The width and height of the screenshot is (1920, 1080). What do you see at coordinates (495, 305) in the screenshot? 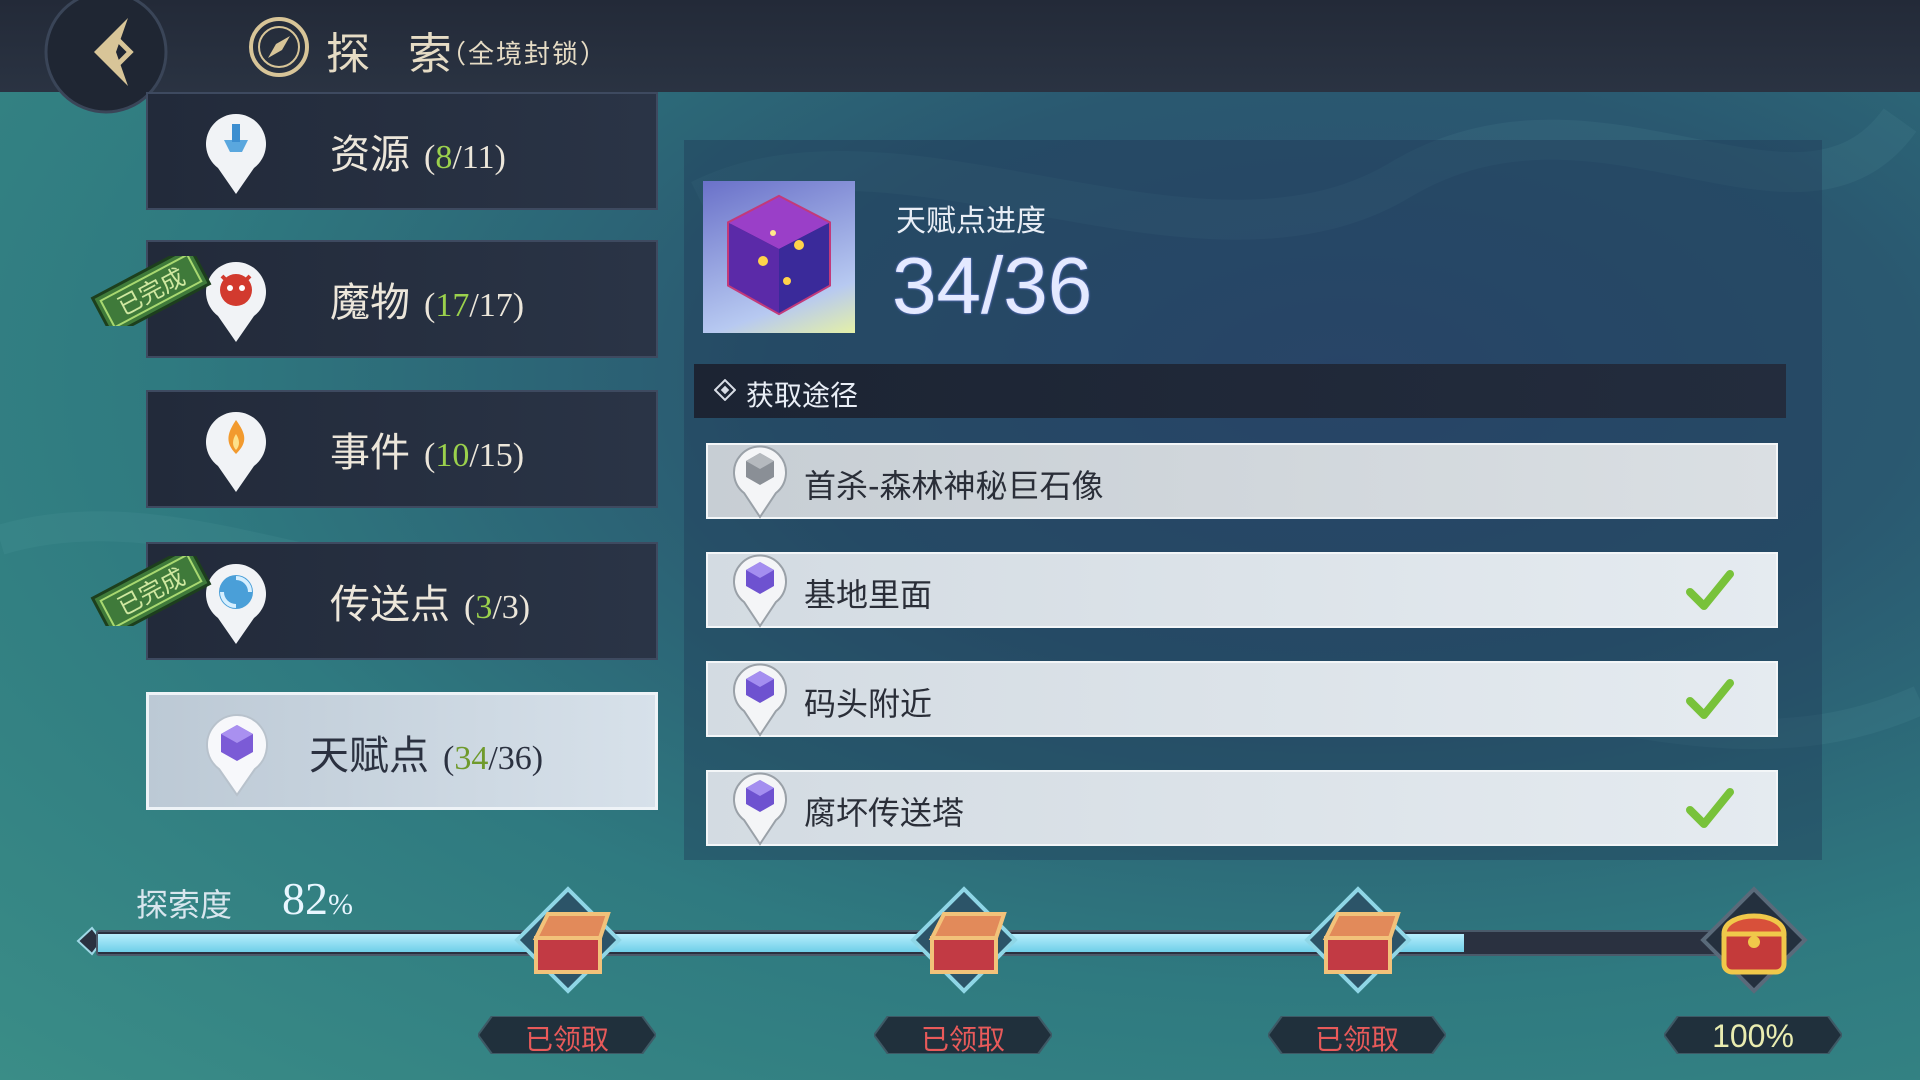
I see `category-total: 17` at bounding box center [495, 305].